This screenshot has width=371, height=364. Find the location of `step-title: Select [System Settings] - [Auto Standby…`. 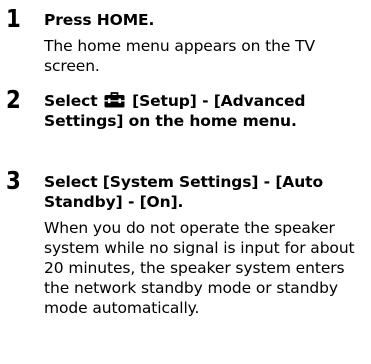

step-title: Select [System Settings] - [Auto Standby… is located at coordinates (183, 192).